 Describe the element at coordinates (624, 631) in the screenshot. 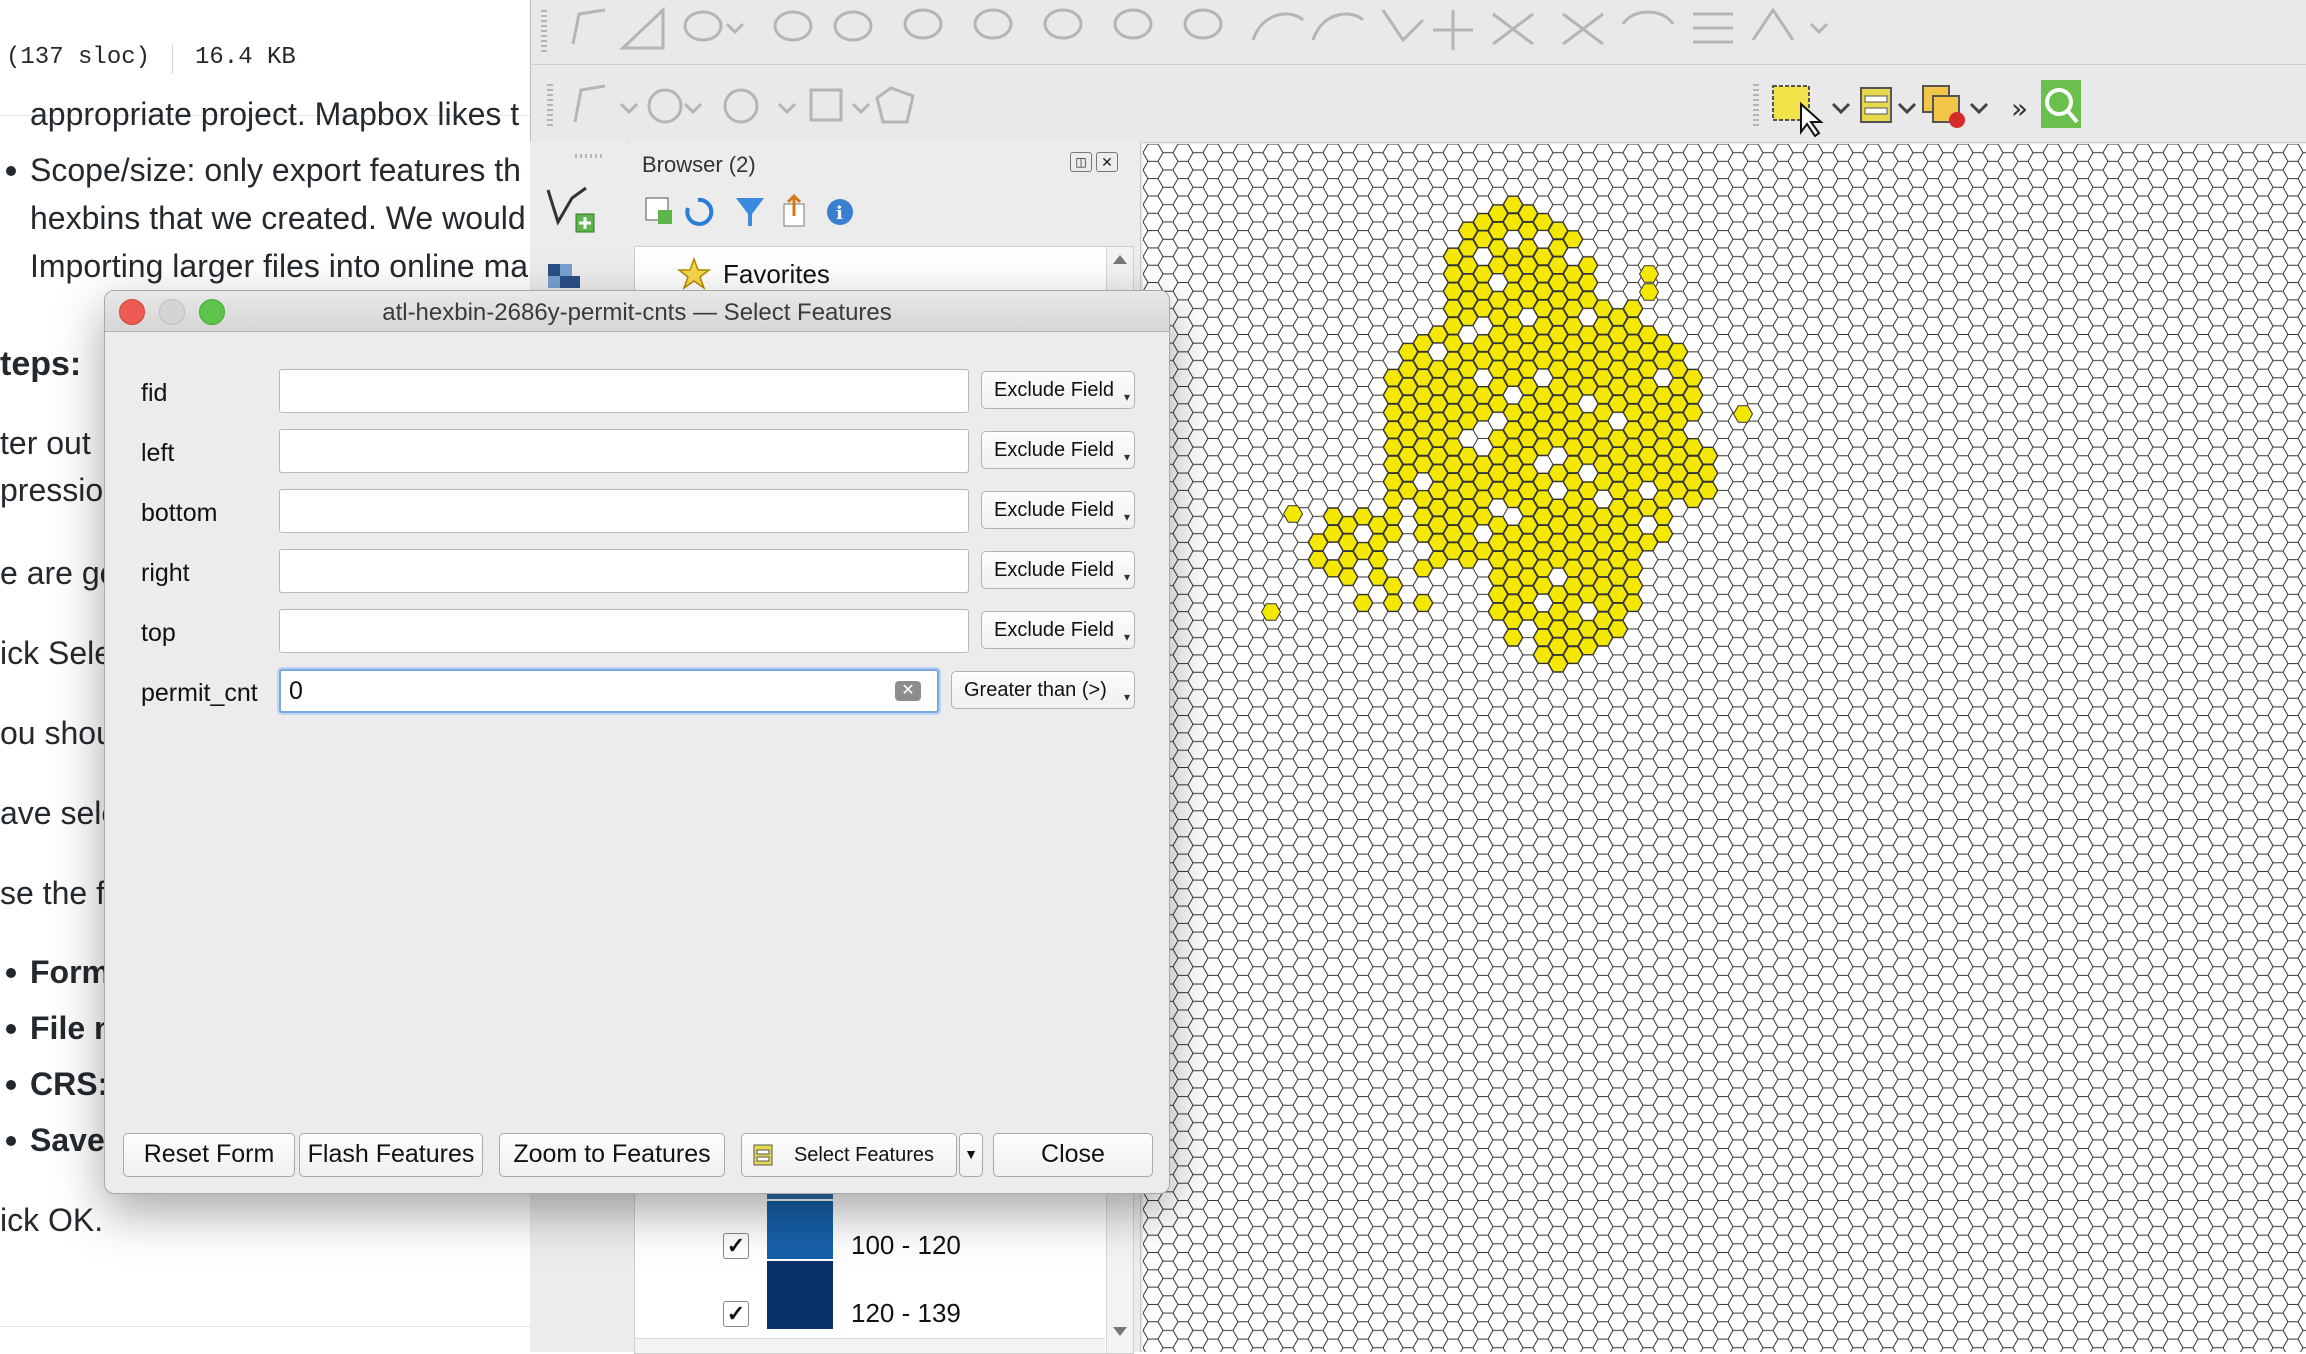

I see `top-field` at that location.